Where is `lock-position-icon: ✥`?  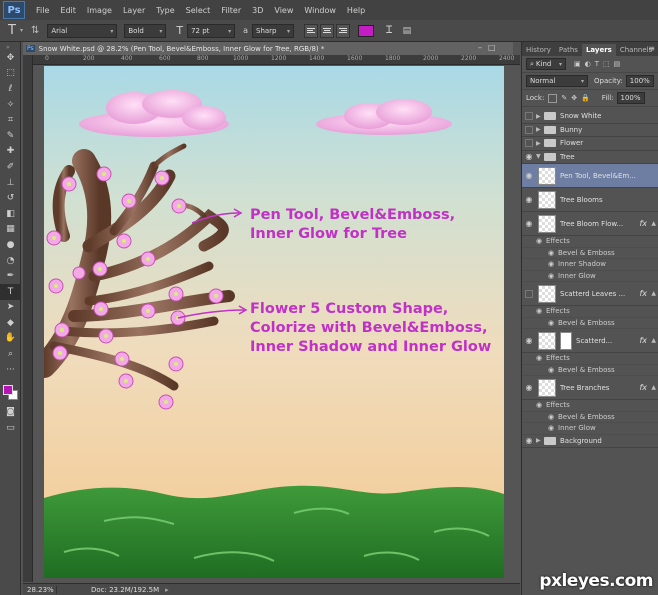
lock-position-icon: ✥ is located at coordinates (574, 98).